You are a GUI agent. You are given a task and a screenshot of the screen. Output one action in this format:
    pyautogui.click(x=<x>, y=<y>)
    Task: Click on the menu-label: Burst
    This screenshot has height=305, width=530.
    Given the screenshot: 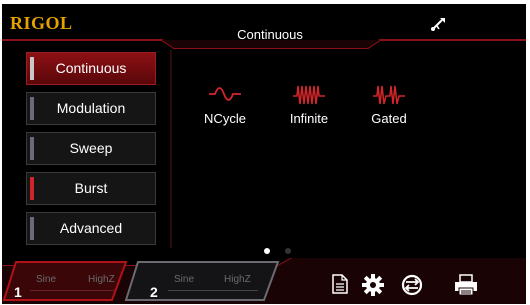 What is the action you would take?
    pyautogui.click(x=91, y=188)
    